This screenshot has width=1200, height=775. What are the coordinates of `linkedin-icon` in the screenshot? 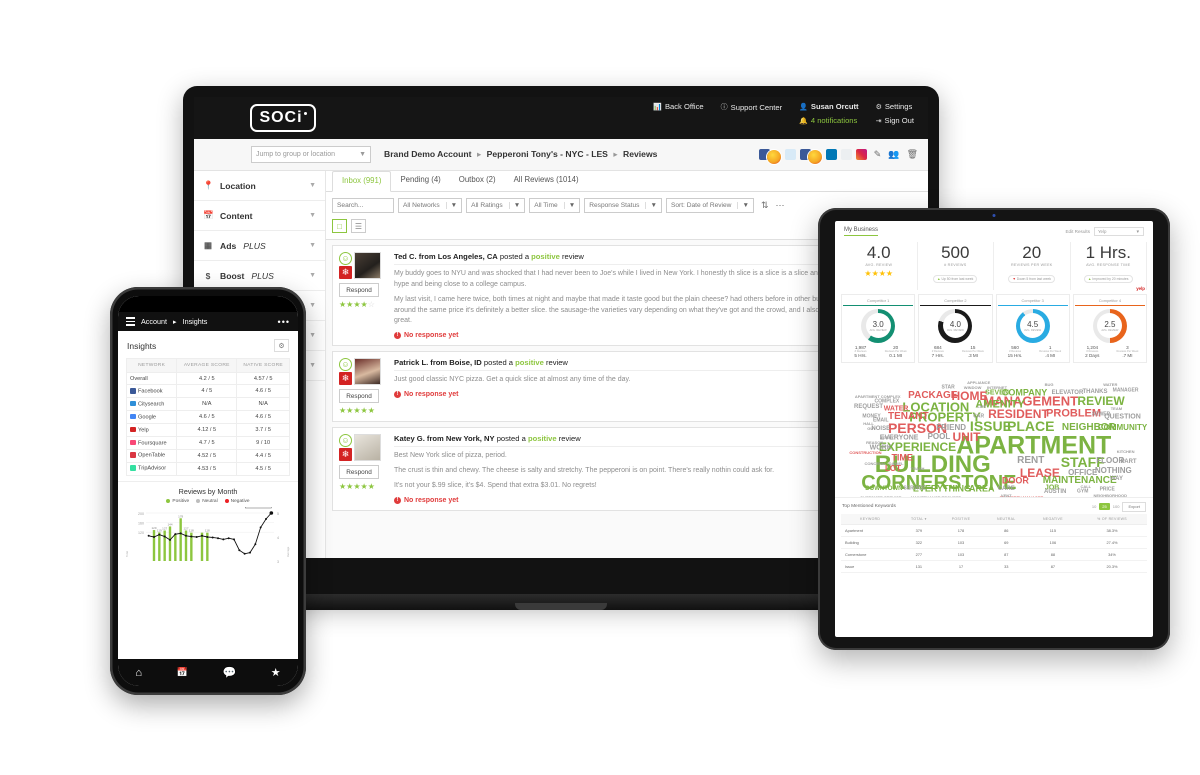 It's located at (831, 154).